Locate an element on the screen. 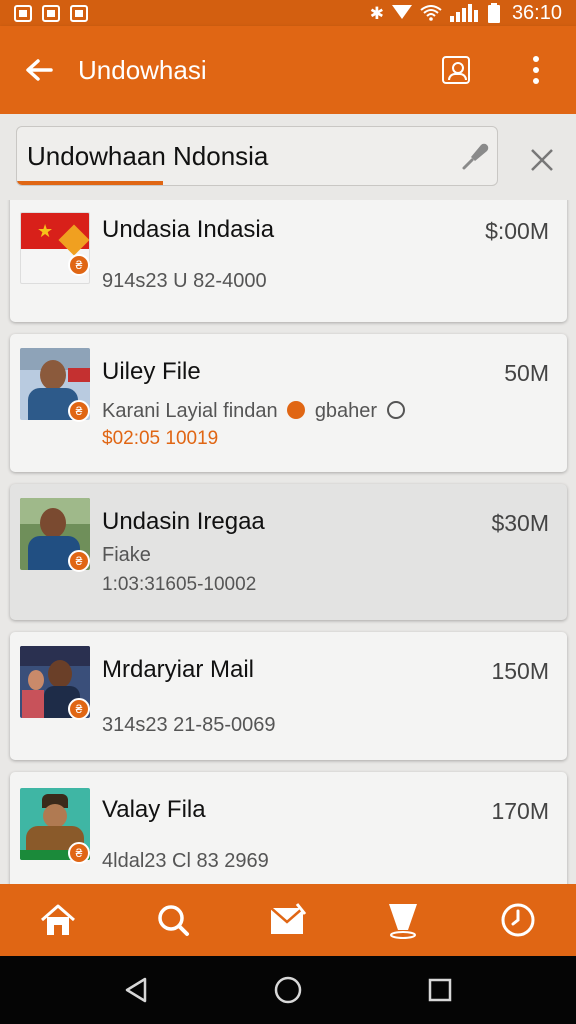  item-size: 50M is located at coordinates (526, 373).